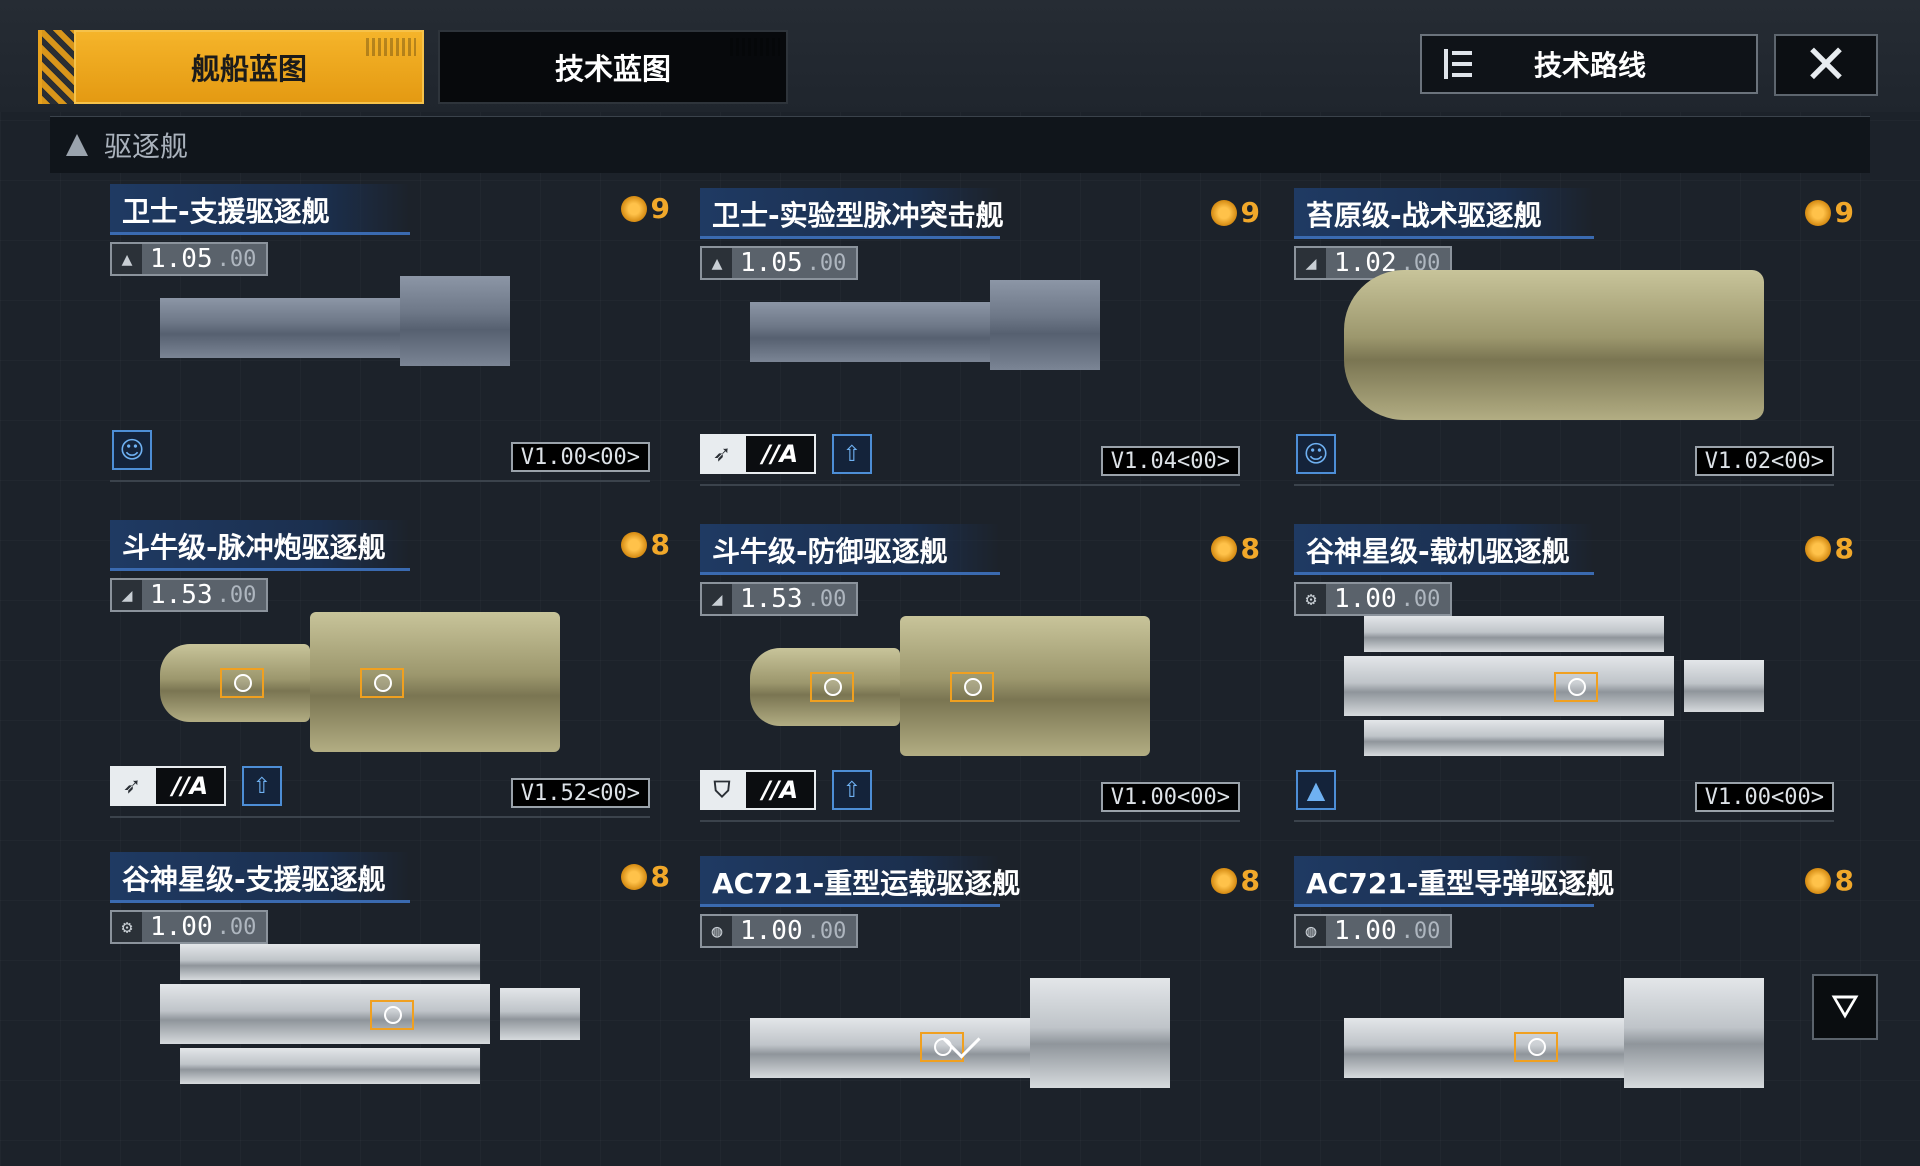 The image size is (1920, 1166). Describe the element at coordinates (330, 1066) in the screenshot. I see `ship-hull-bottom` at that location.